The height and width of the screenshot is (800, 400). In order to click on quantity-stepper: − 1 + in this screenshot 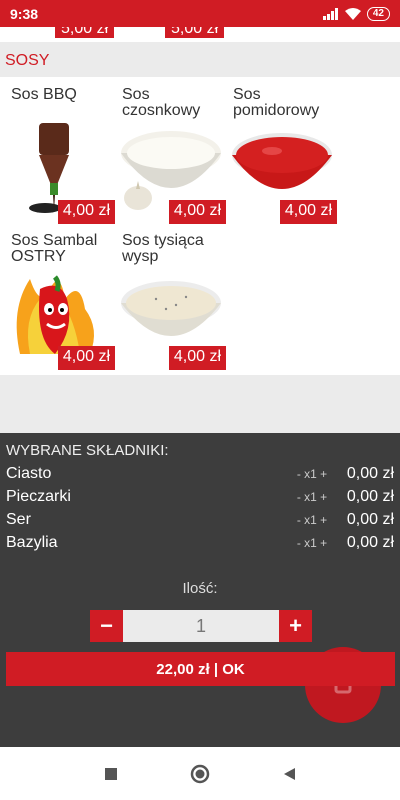, I will do `click(201, 626)`.